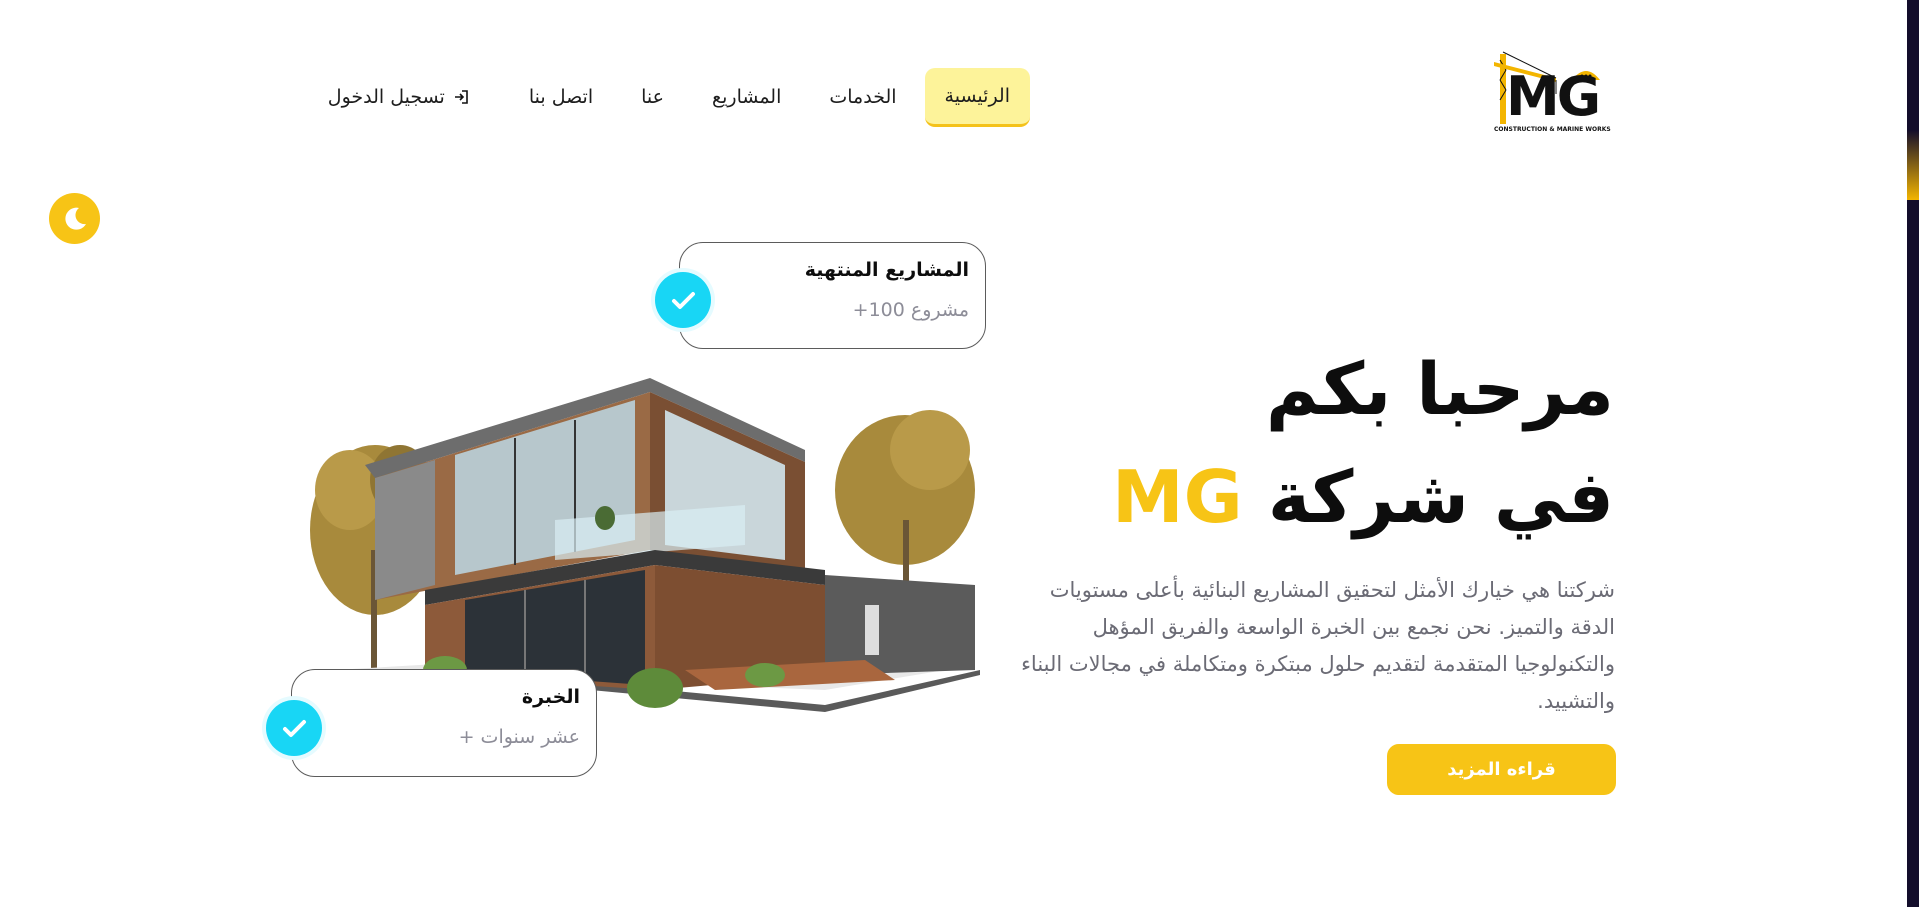 The image size is (1919, 907). What do you see at coordinates (461, 97) in the screenshot?
I see `login-icon` at bounding box center [461, 97].